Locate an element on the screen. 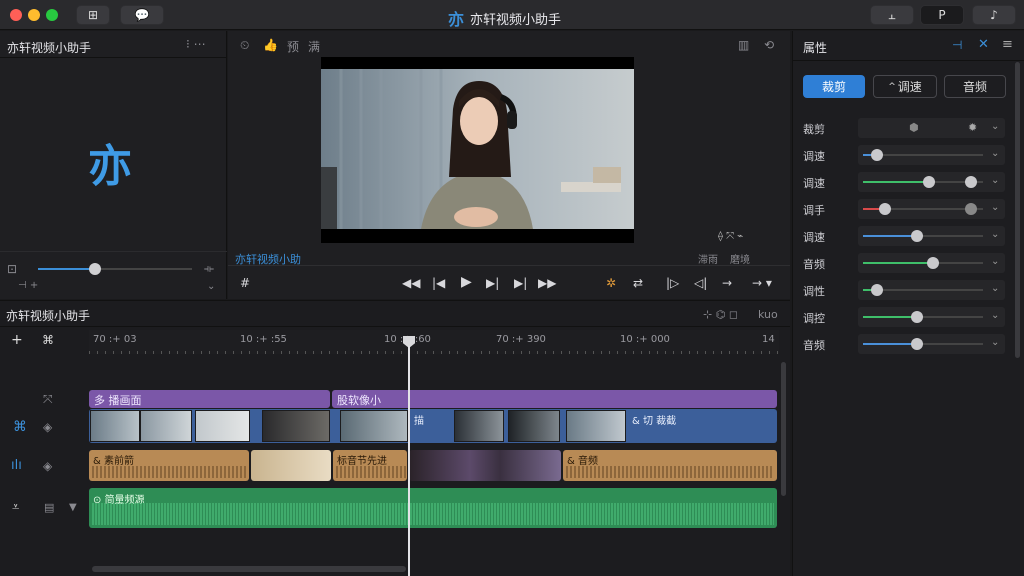  panel-menu-icon: ⁝ ⋯ is located at coordinates (196, 44).